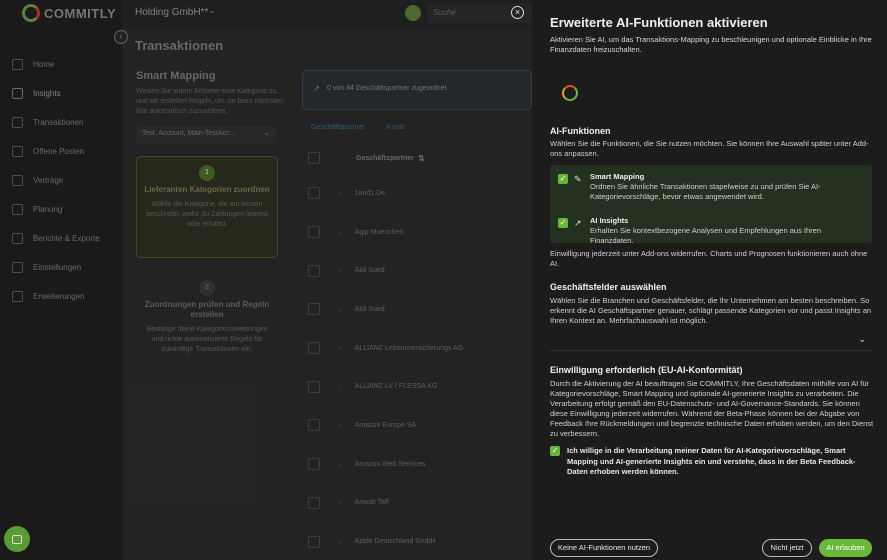  Describe the element at coordinates (787, 548) in the screenshot. I see `not-now-button: Nicht jetzt` at that location.